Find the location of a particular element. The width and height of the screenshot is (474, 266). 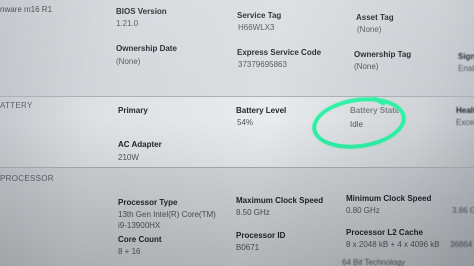

current-clock-fragment: 3.86 G is located at coordinates (463, 210).